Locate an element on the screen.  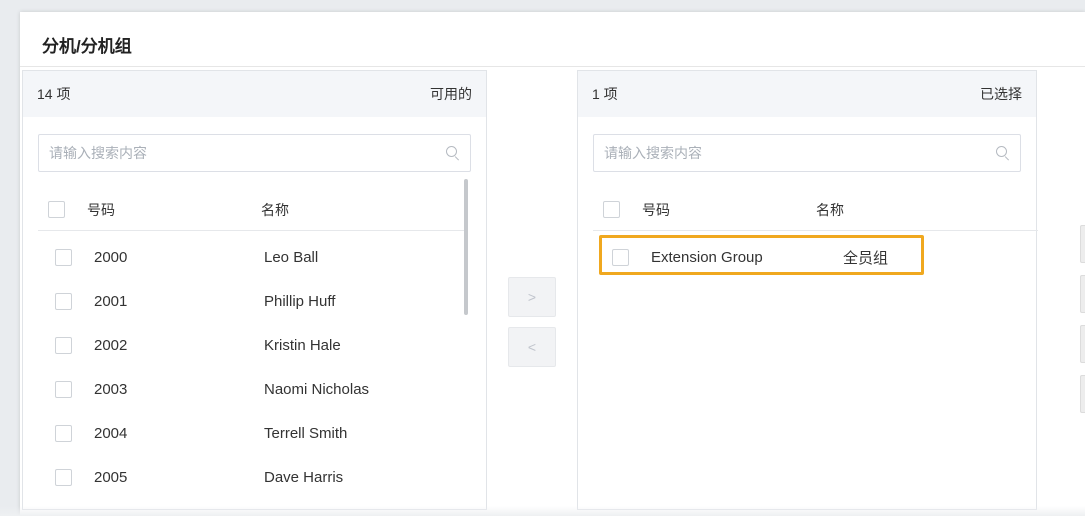
row-number: 2001 is located at coordinates (111, 301).